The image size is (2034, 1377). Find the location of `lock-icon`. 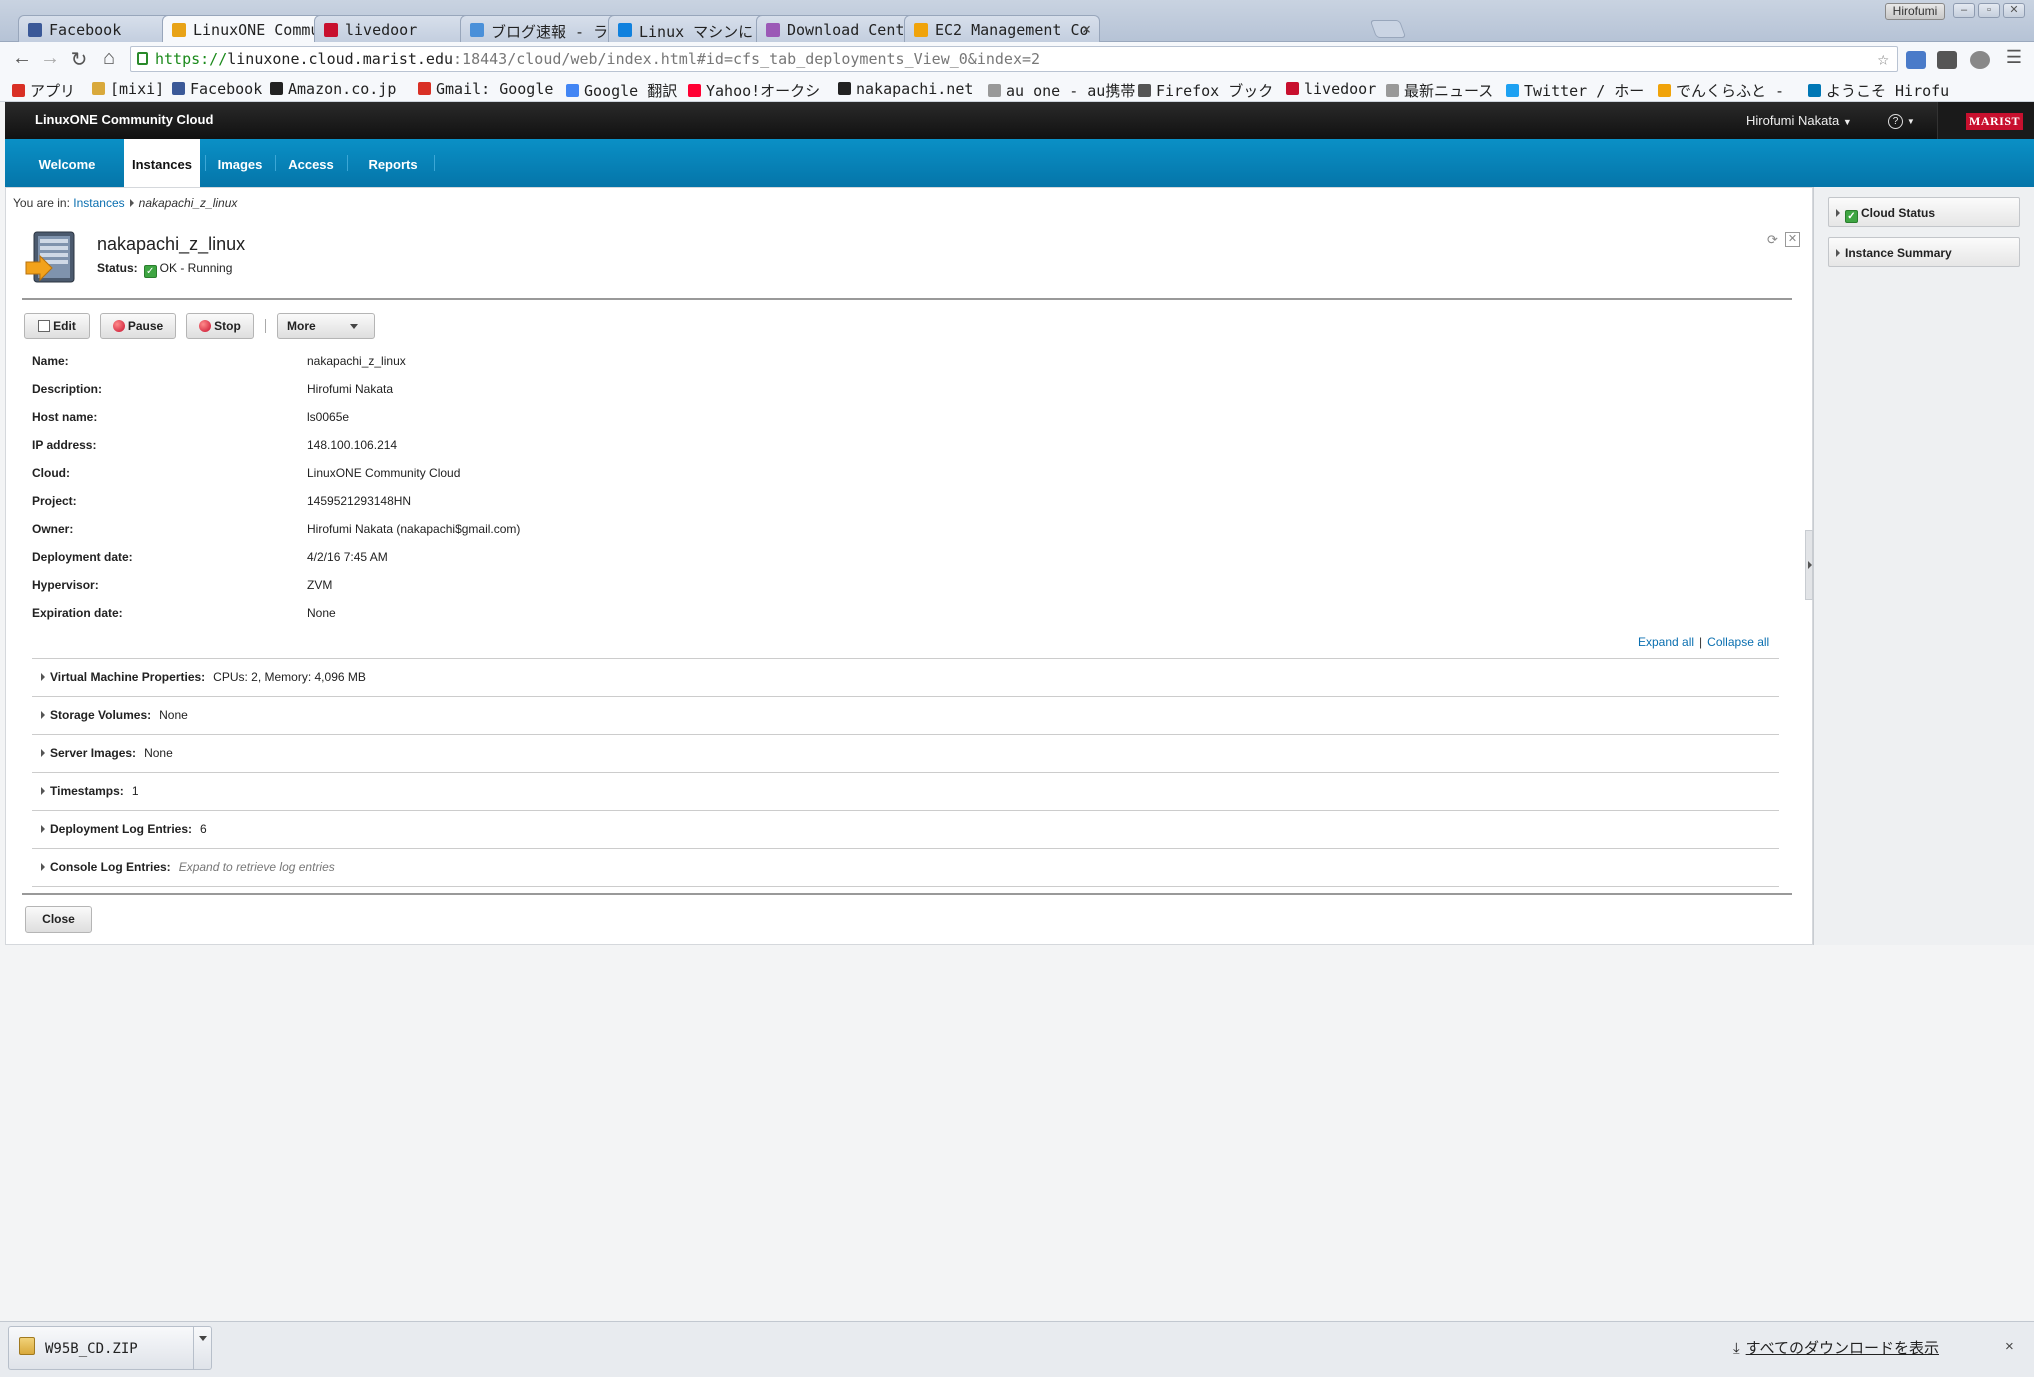

lock-icon is located at coordinates (142, 58).